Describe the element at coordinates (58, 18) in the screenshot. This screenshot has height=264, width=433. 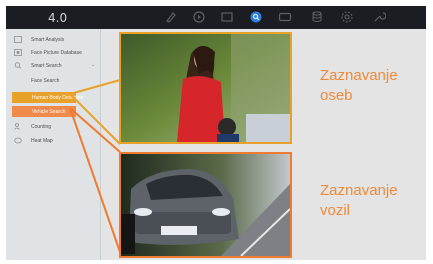
I see `version-label: 4.0` at that location.